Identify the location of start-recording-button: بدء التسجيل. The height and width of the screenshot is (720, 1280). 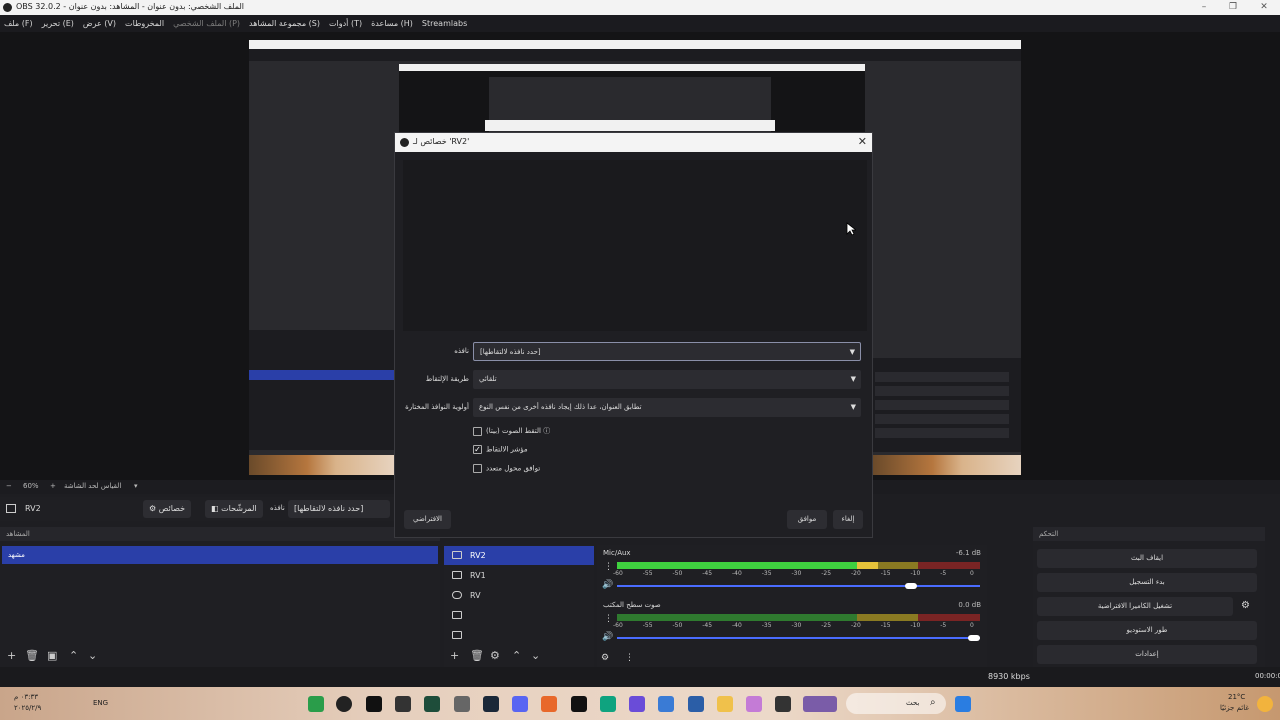
(1147, 582).